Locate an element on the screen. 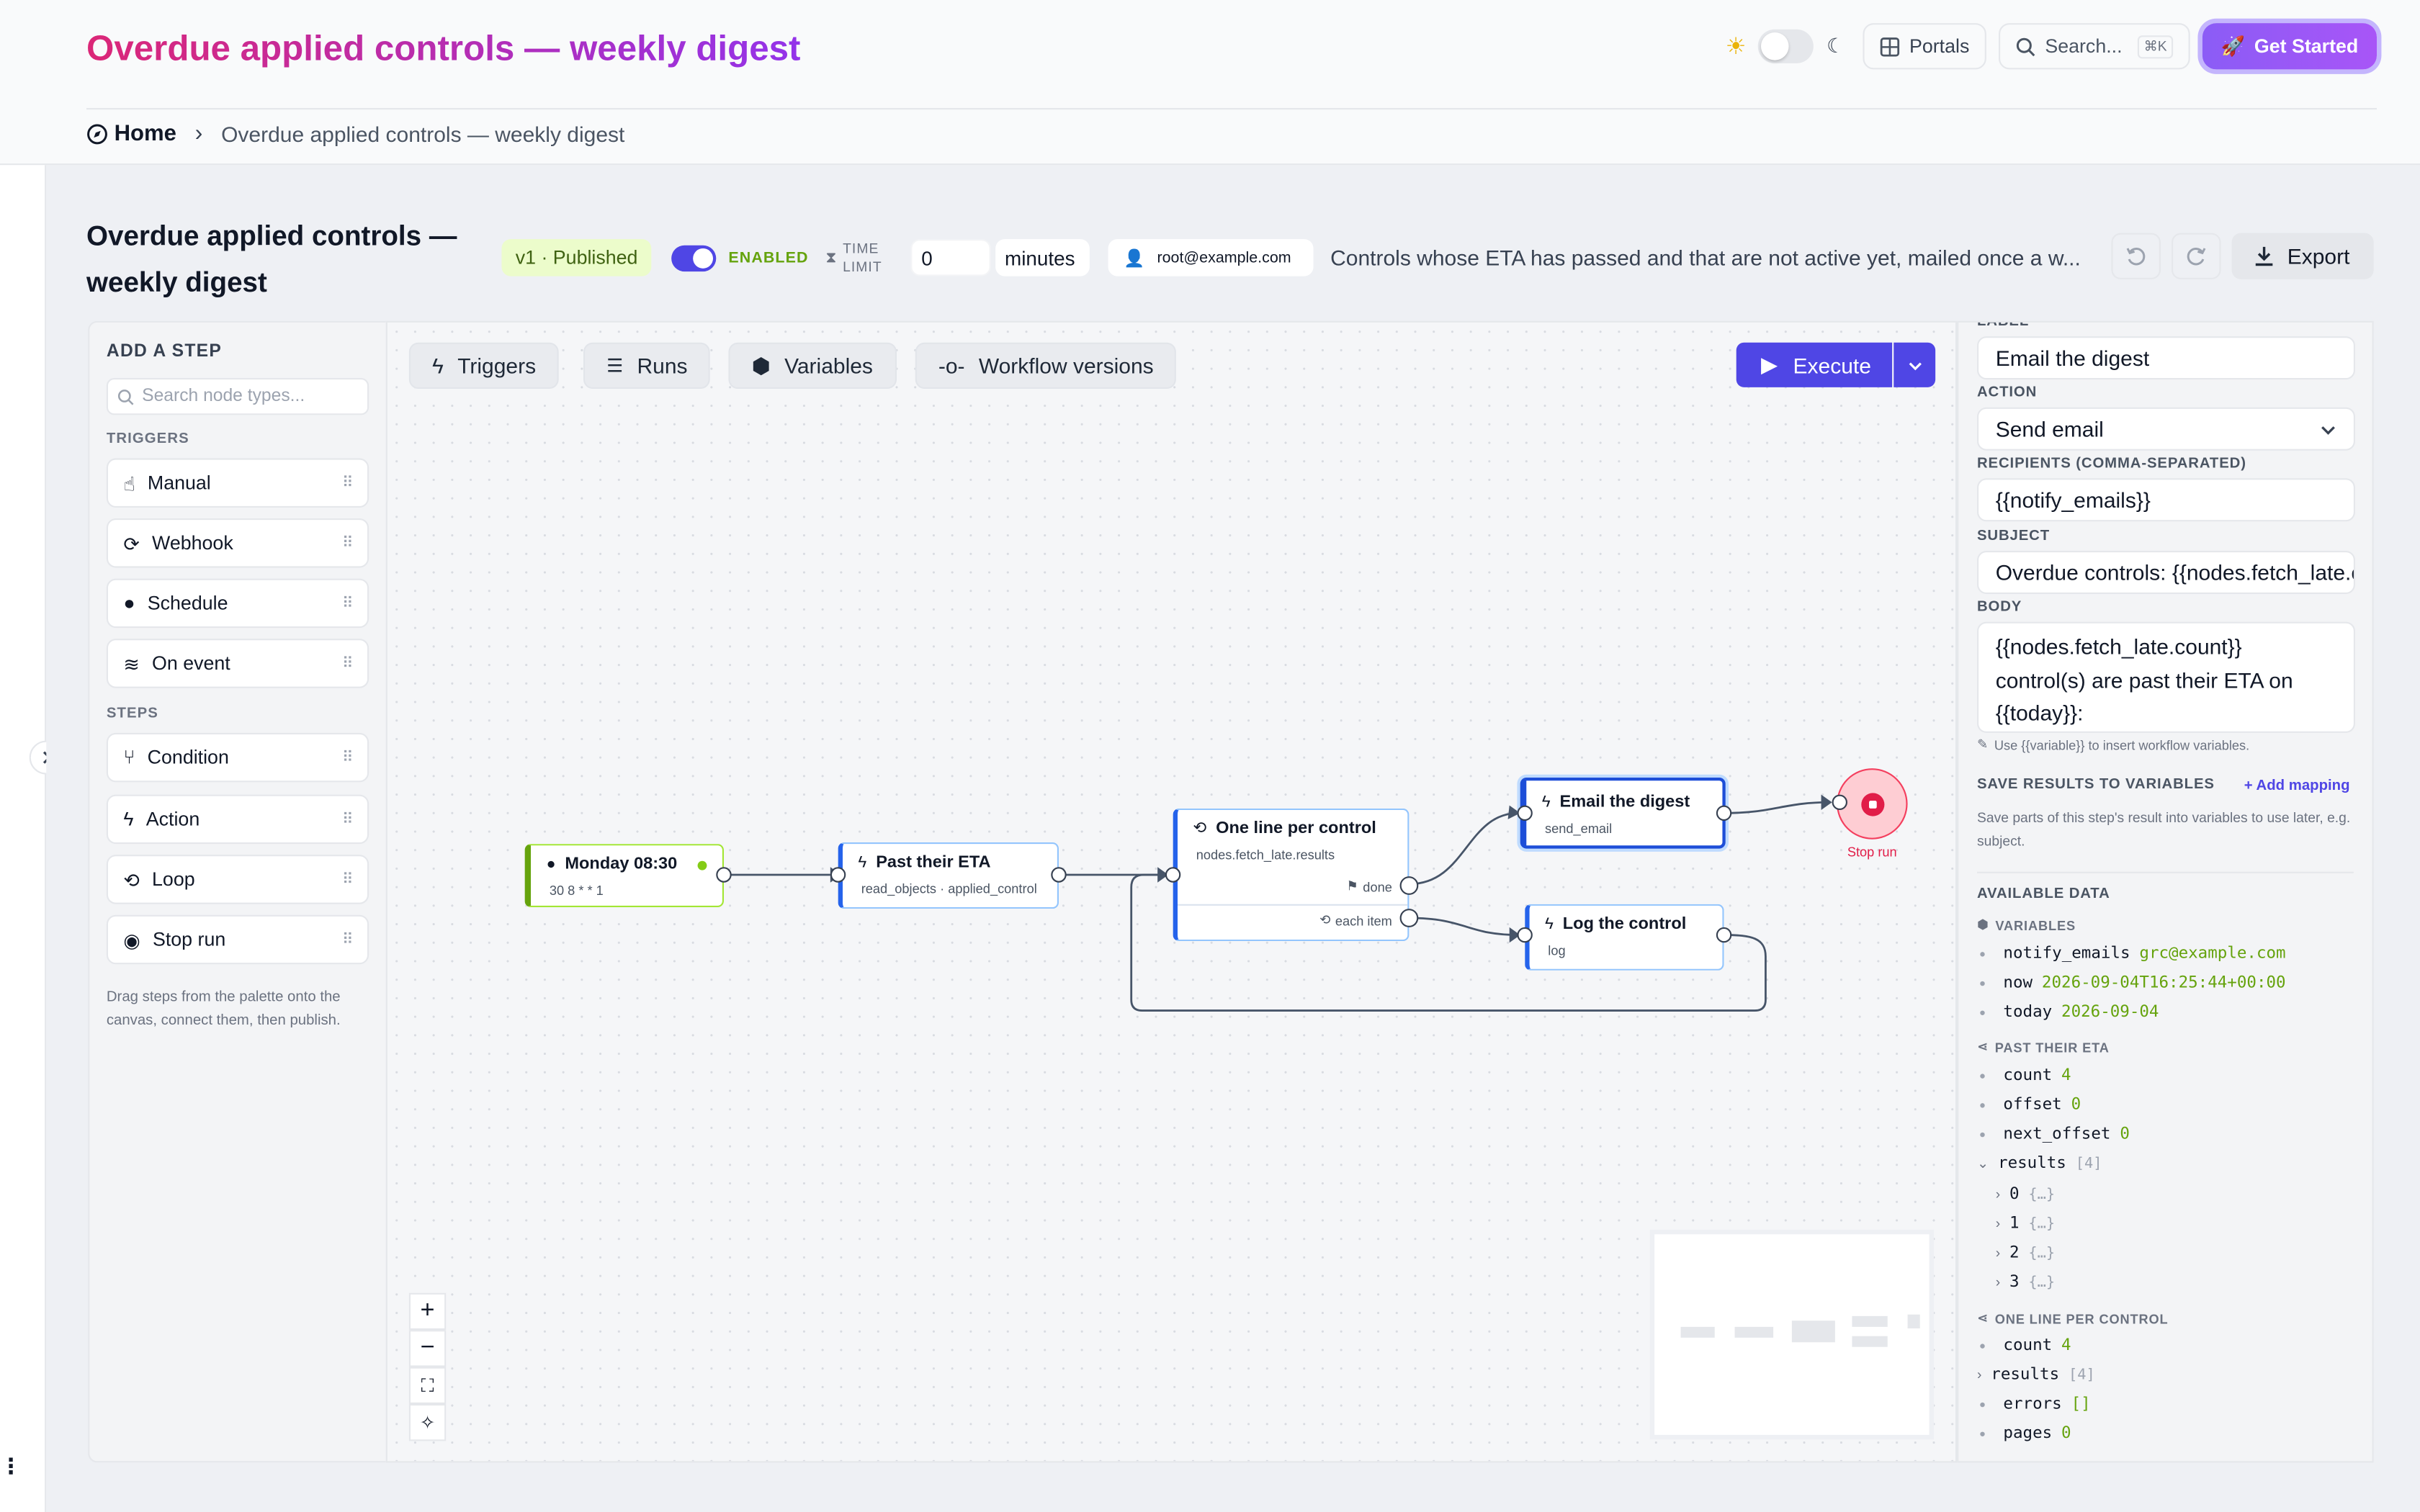 The width and height of the screenshot is (2420, 1512). recipients-input: {{notify_emails}} is located at coordinates (2166, 500).